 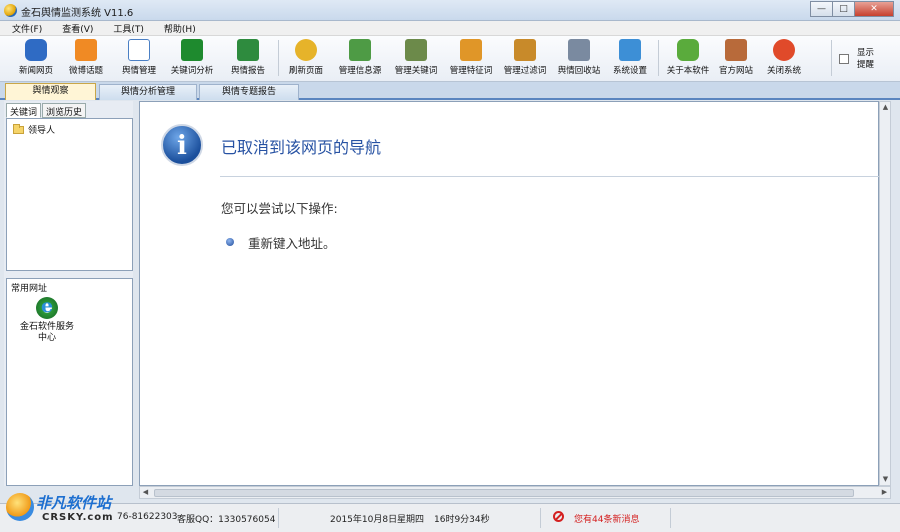 What do you see at coordinates (411, 520) in the screenshot?
I see `status-weekday: 星期四` at bounding box center [411, 520].